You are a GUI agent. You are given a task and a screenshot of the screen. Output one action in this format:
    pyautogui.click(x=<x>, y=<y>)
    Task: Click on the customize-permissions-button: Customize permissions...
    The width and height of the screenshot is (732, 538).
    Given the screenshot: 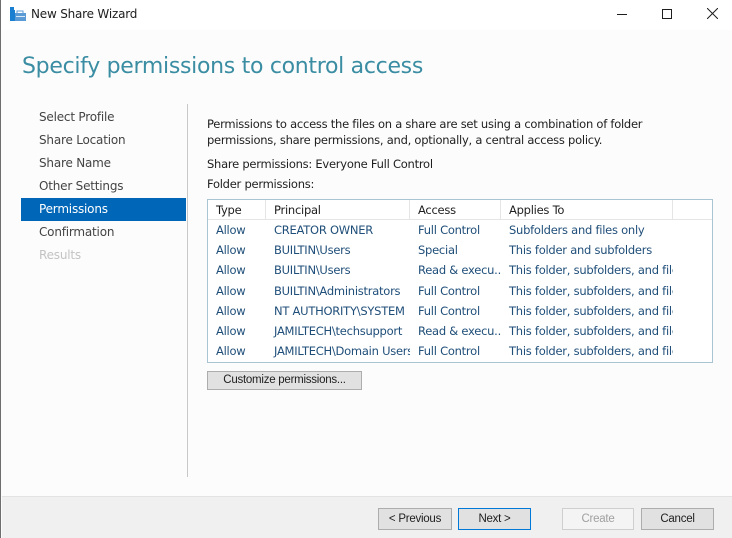 What is the action you would take?
    pyautogui.click(x=284, y=380)
    